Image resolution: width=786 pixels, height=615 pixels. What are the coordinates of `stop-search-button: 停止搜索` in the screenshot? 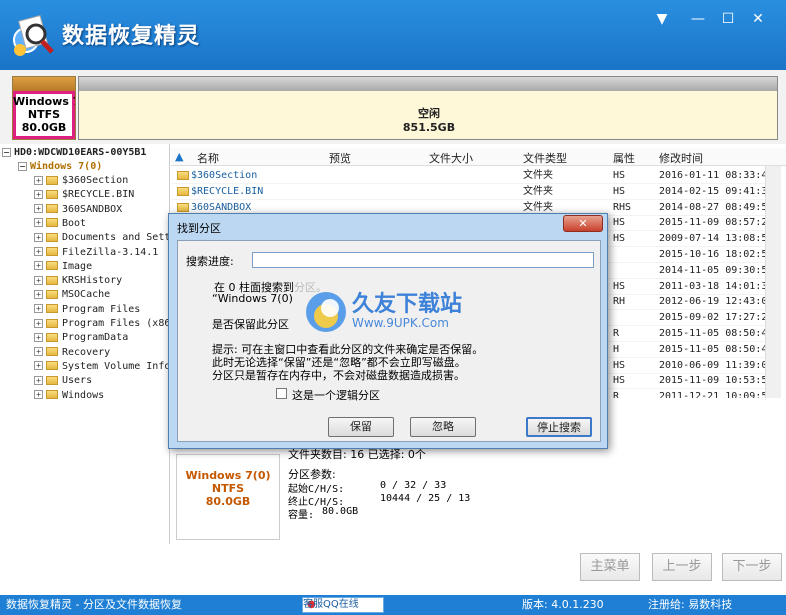 It's located at (559, 427).